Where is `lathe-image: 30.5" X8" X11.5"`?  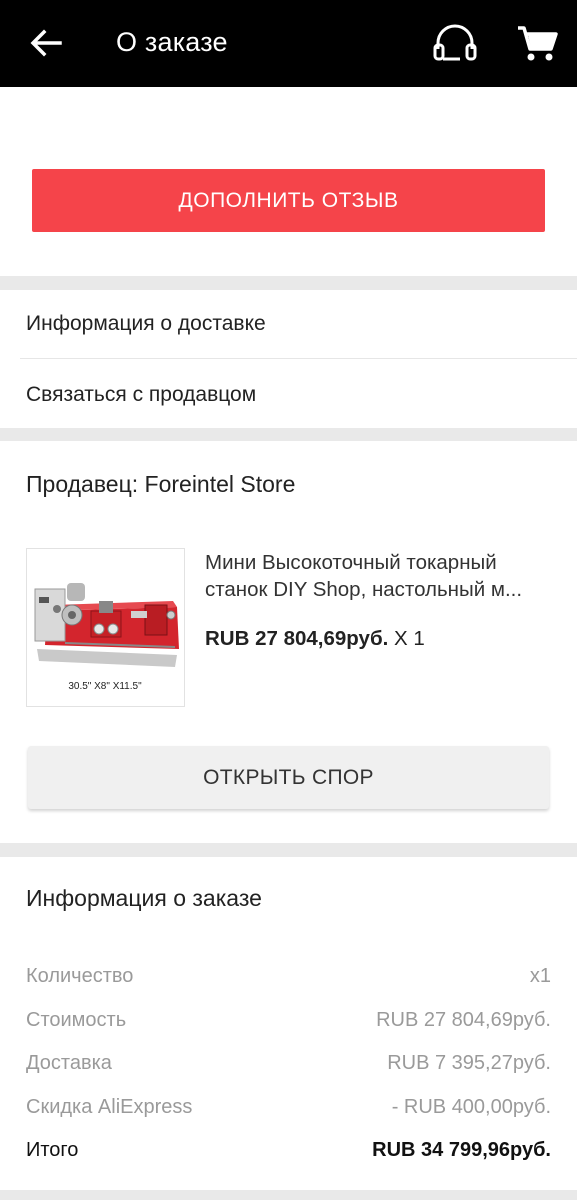
lathe-image: 30.5" X8" X11.5" is located at coordinates (105, 627).